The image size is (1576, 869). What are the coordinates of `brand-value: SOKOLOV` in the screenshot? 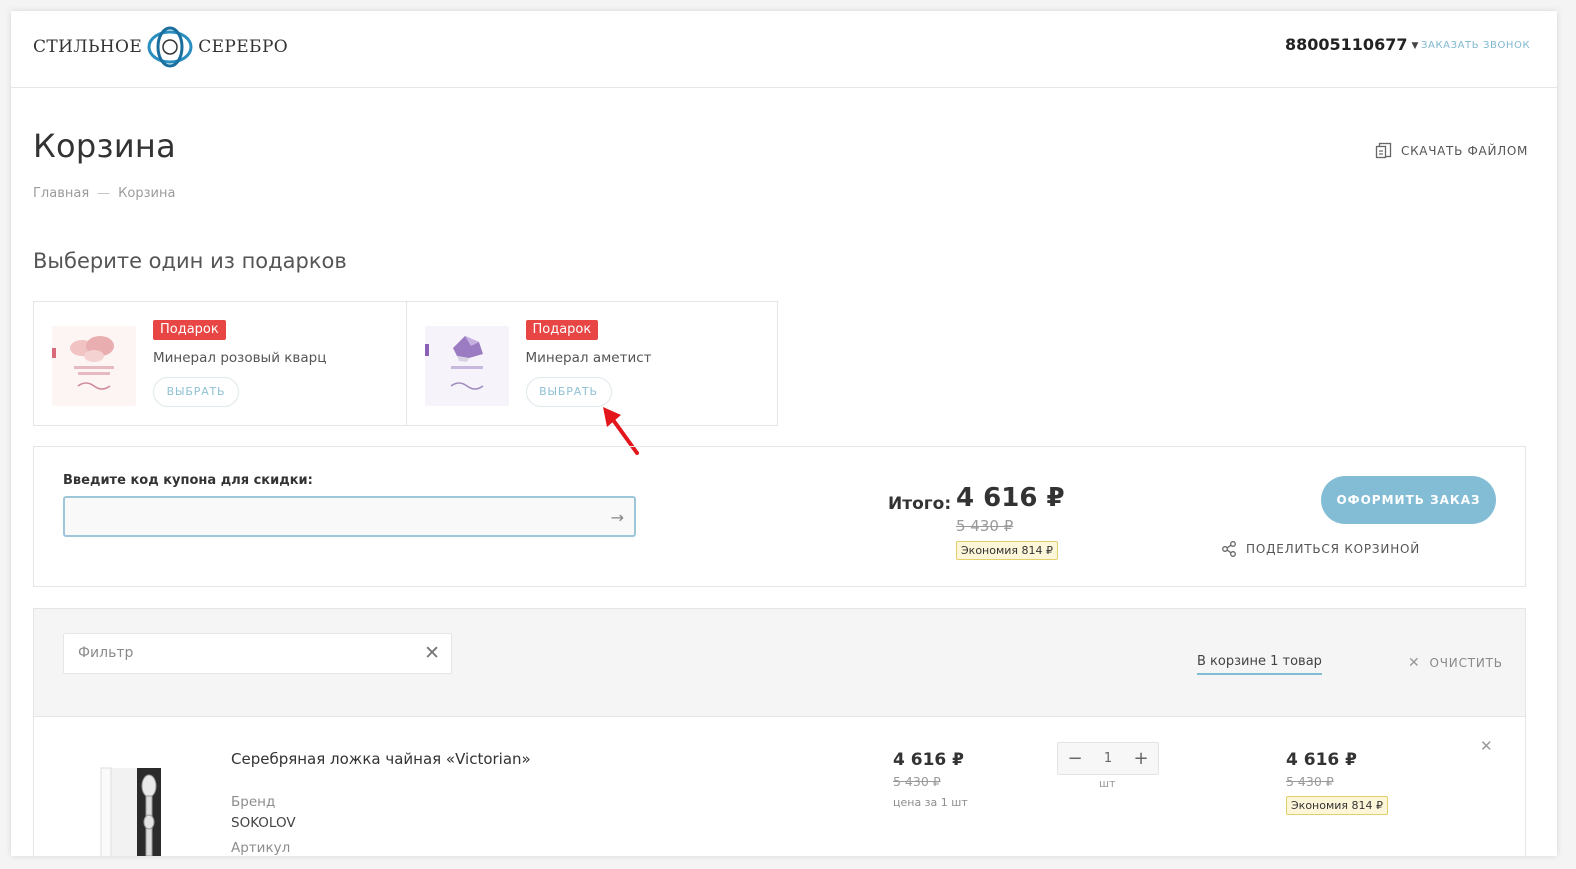 It's located at (263, 823).